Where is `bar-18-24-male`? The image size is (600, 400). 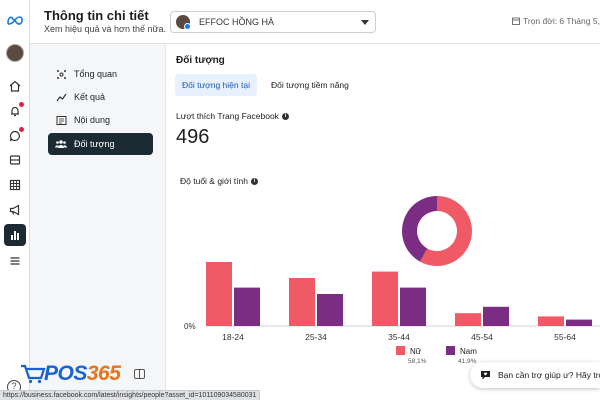 bar-18-24-male is located at coordinates (247, 306).